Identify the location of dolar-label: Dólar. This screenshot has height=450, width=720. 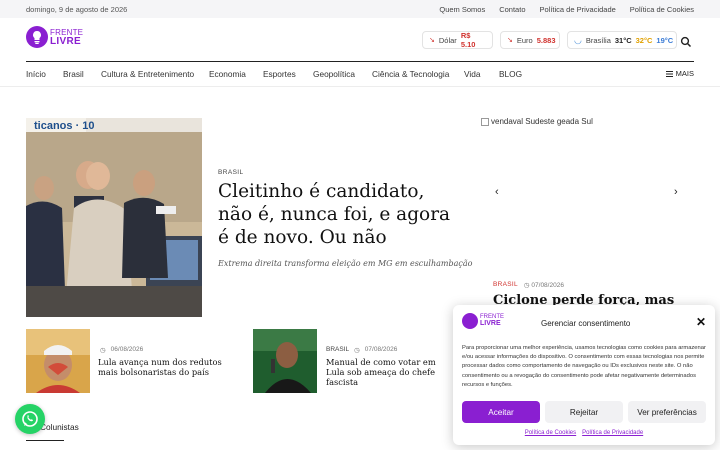
(447, 40).